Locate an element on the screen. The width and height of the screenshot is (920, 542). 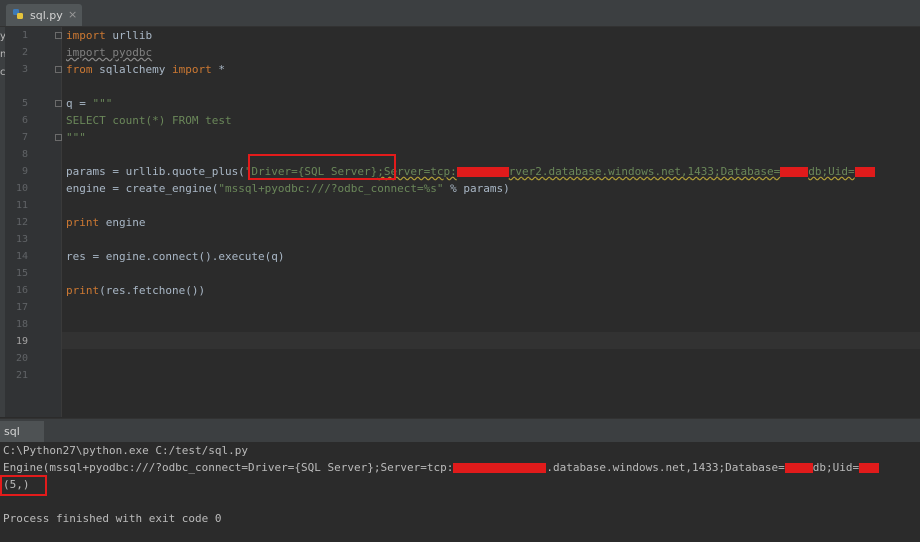
line-number-current: 19 is located at coordinates (21, 341).